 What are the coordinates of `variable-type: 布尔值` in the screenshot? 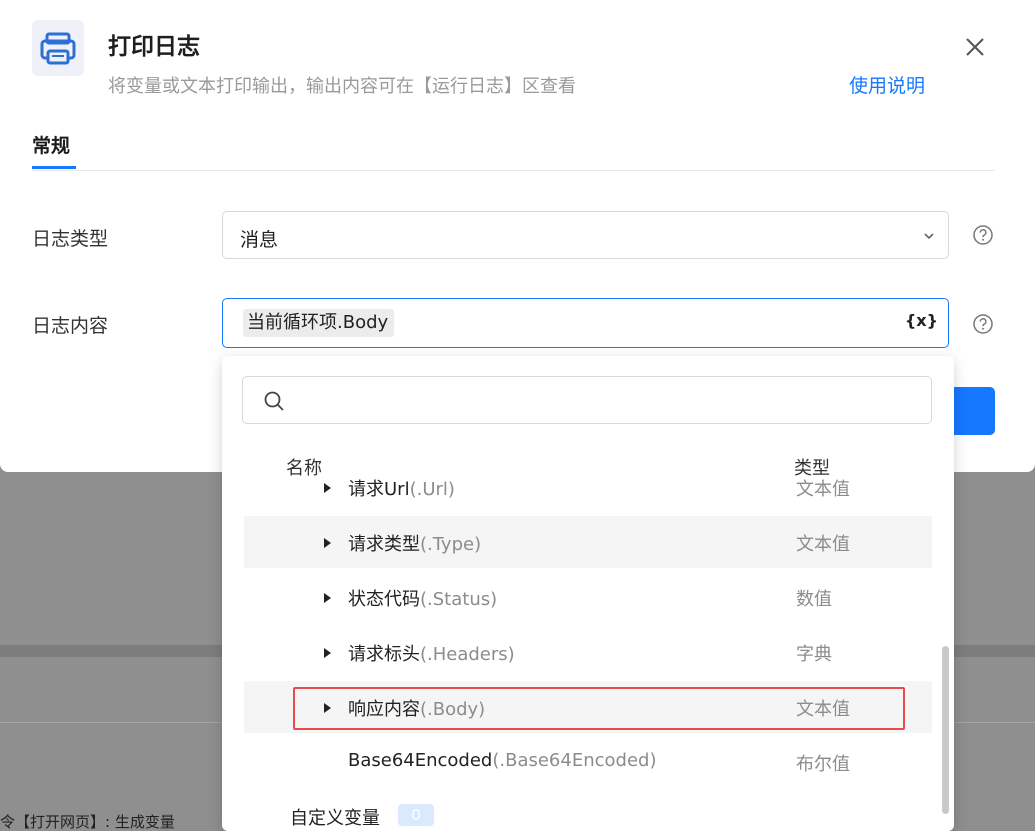 It's located at (823, 764).